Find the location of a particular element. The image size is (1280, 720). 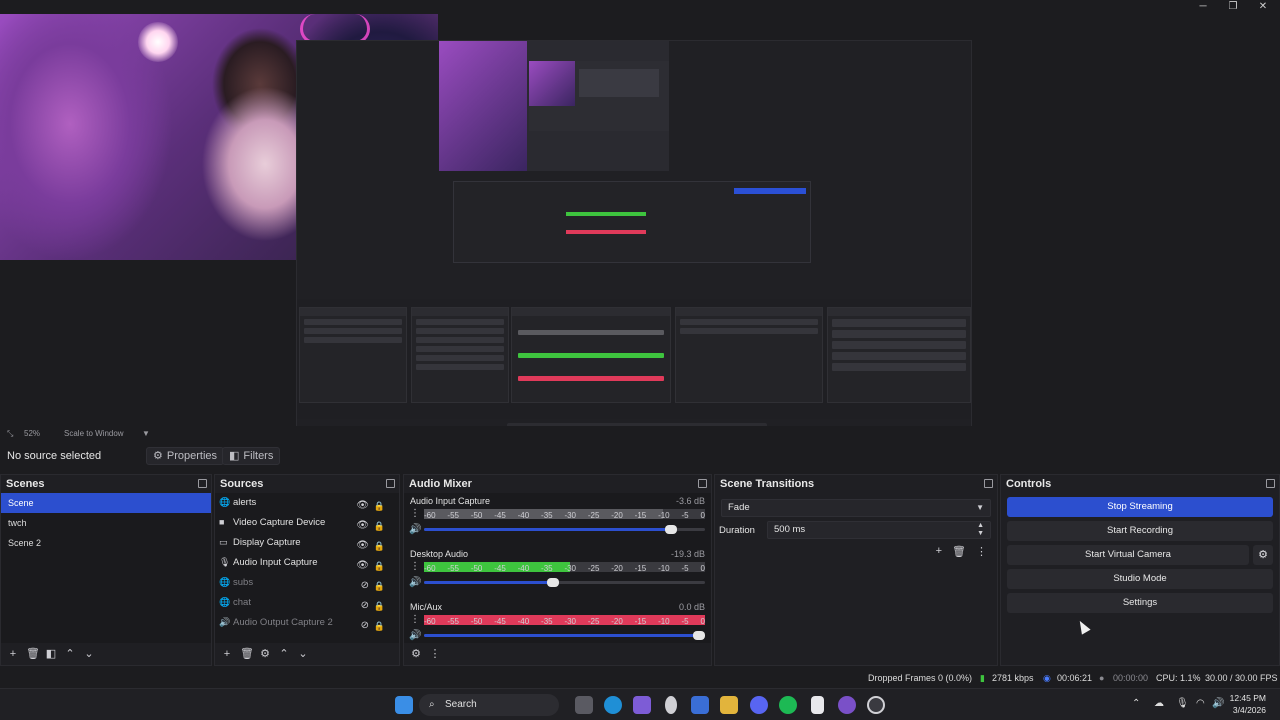

wifi-icon: ◠ is located at coordinates (1200, 703).